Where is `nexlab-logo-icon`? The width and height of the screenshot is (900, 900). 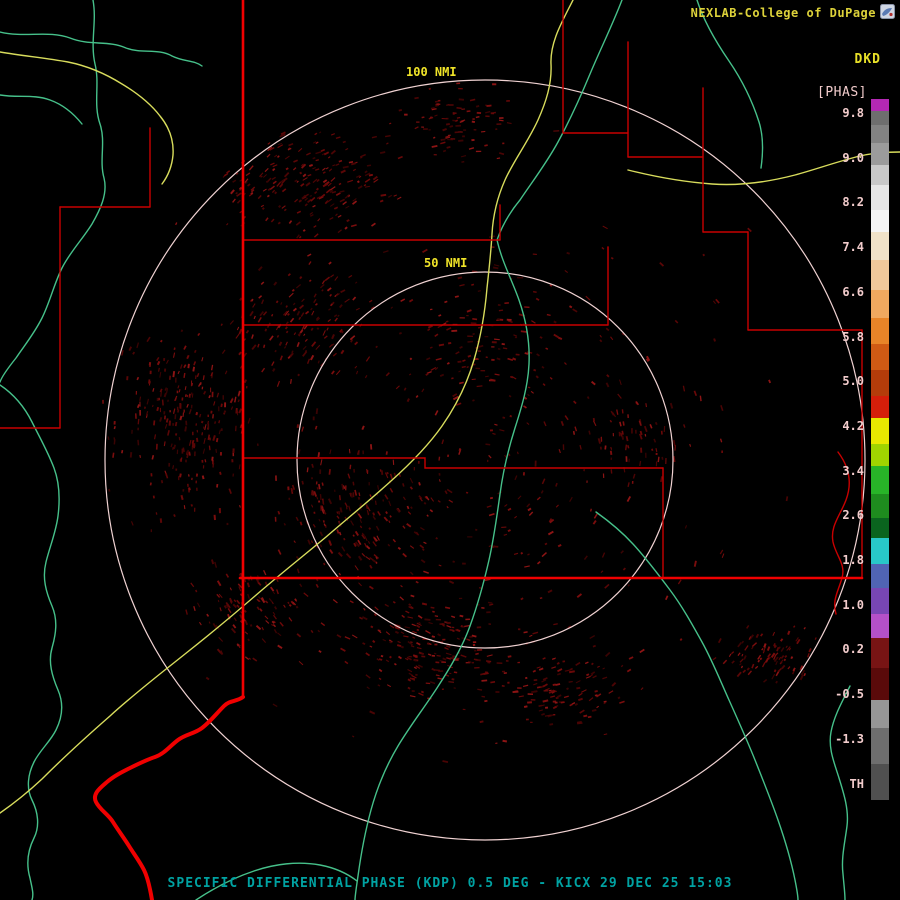 nexlab-logo-icon is located at coordinates (887, 11).